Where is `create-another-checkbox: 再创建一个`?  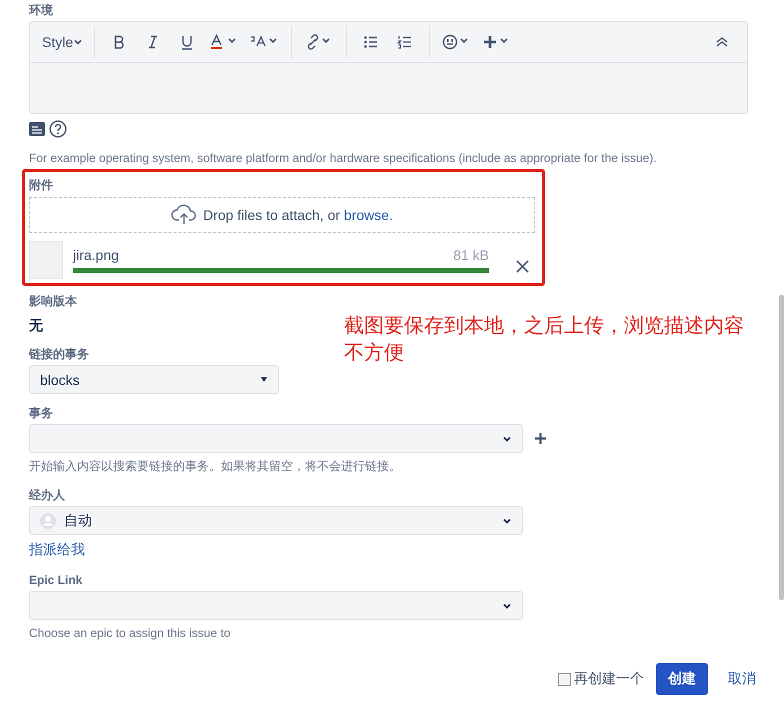
create-another-checkbox: 再创建一个 is located at coordinates (601, 679).